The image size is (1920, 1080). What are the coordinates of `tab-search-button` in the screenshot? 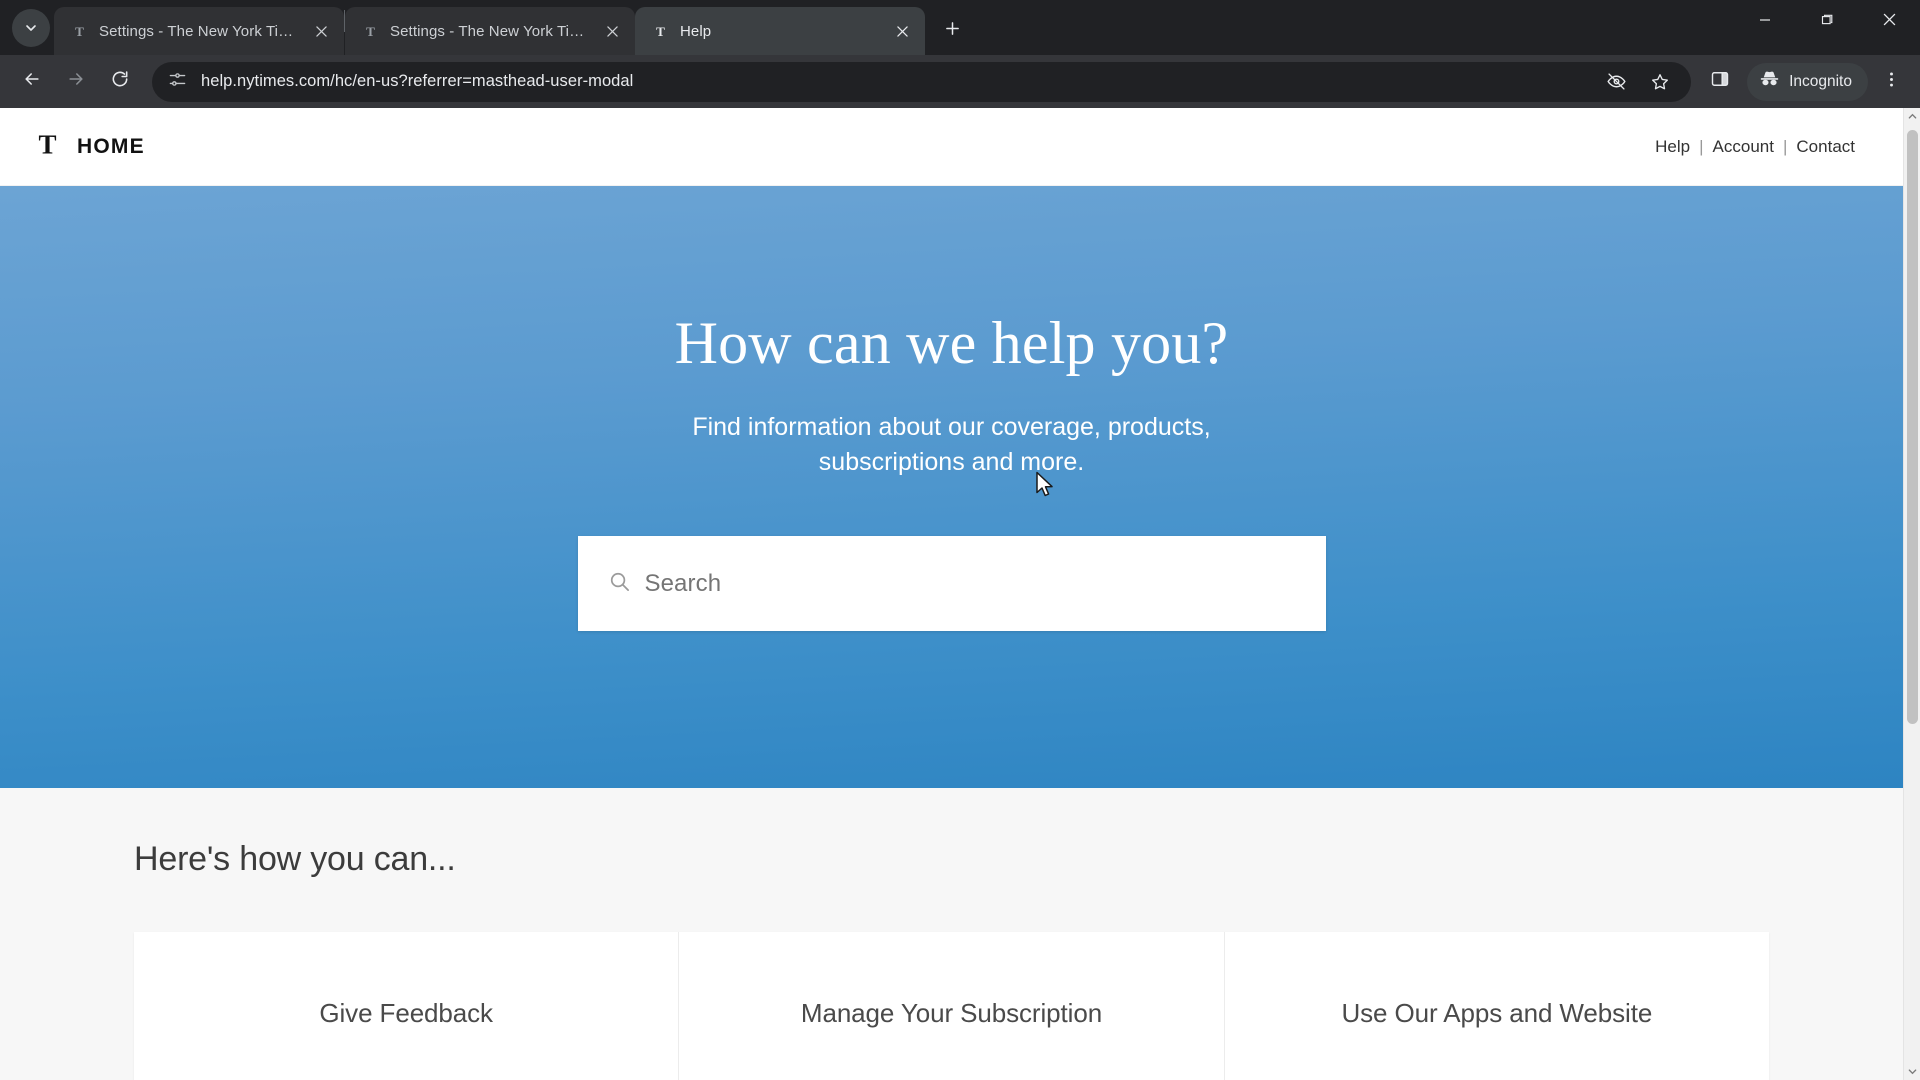 It's located at (31, 28).